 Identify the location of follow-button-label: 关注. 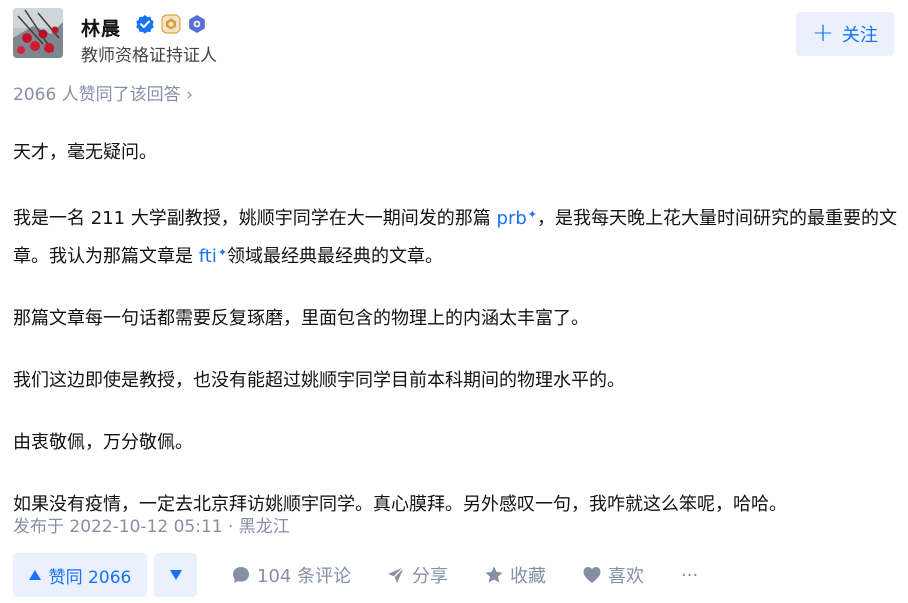
(859, 35).